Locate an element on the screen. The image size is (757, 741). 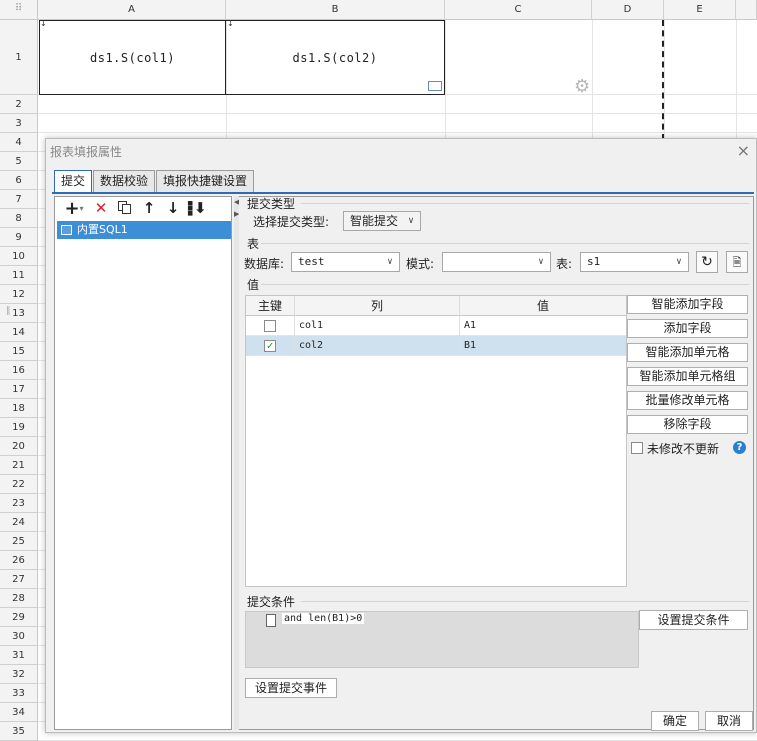
column-header-a: A is located at coordinates (132, 10).